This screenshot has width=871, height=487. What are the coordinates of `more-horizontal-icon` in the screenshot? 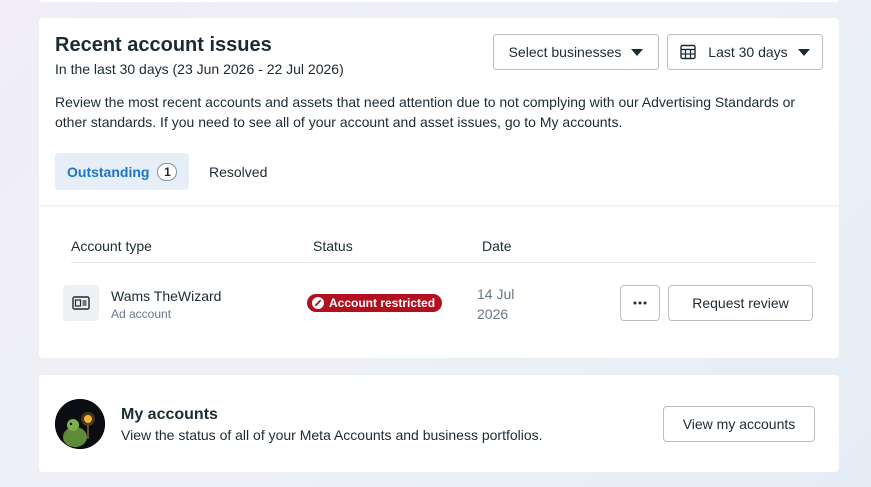 It's located at (640, 303).